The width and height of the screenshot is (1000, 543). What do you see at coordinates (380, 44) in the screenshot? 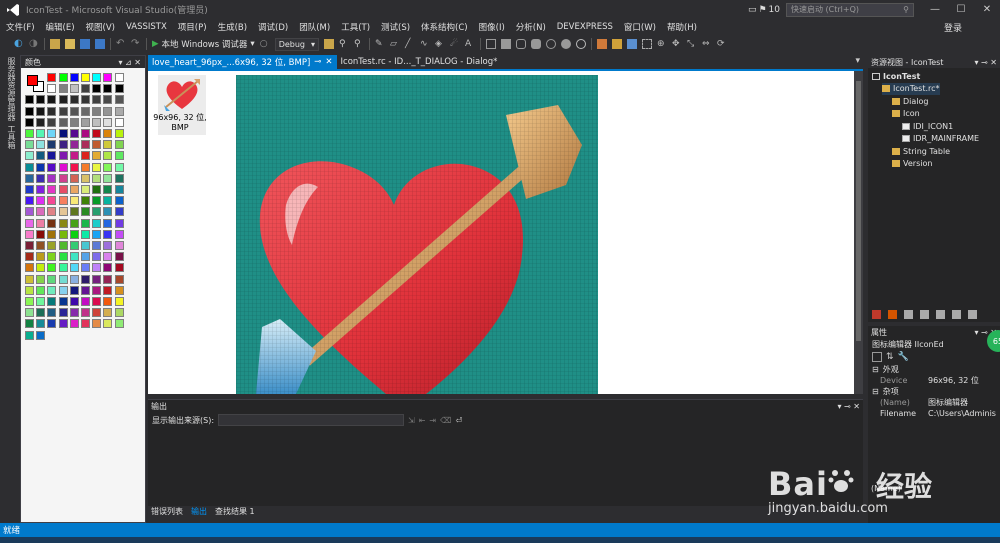
I see `pencil-tool-icon: ✎` at bounding box center [380, 44].